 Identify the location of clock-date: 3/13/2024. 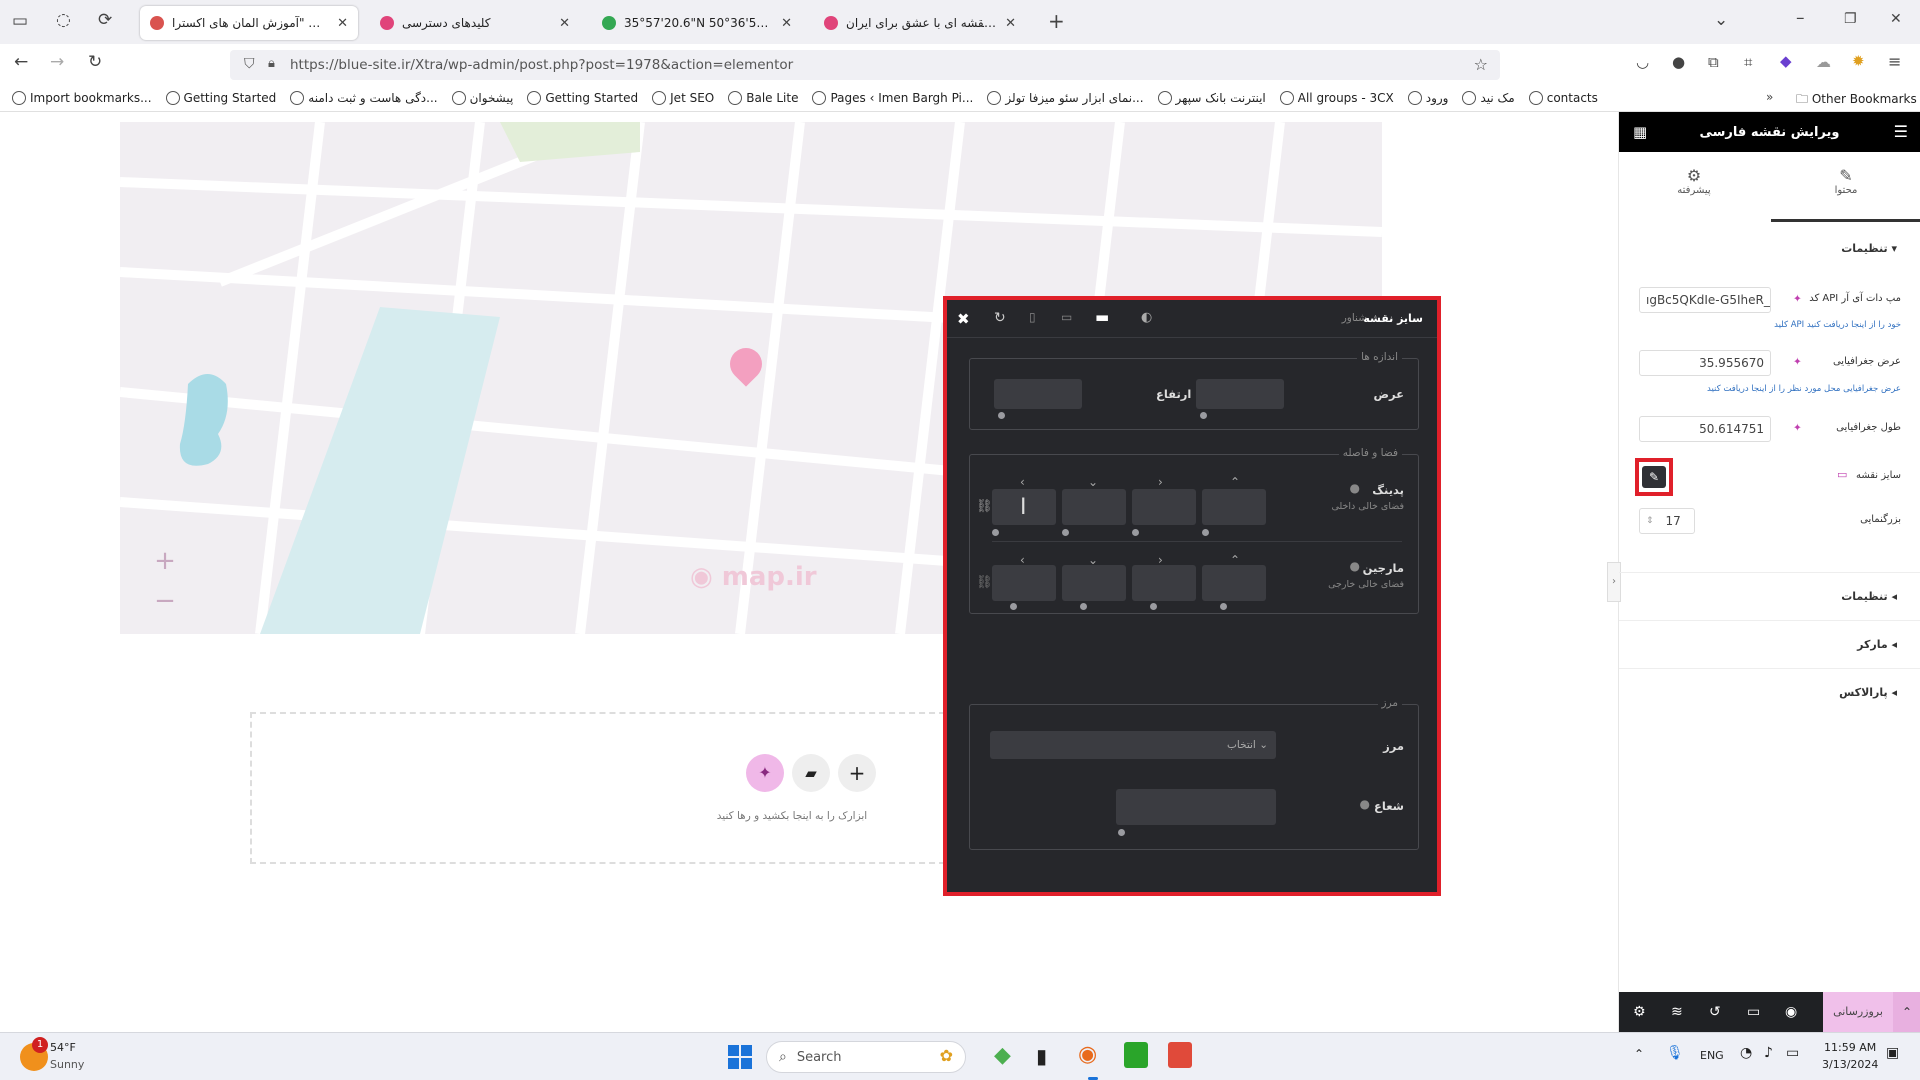
(1850, 1064).